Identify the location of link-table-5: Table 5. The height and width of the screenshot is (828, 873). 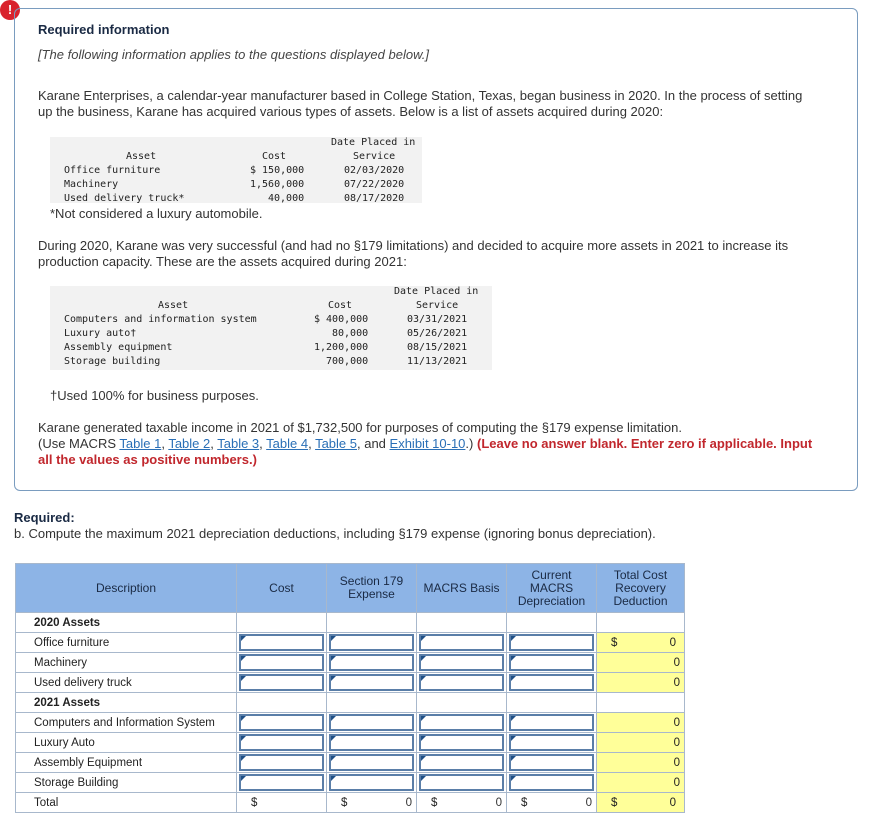
(336, 443).